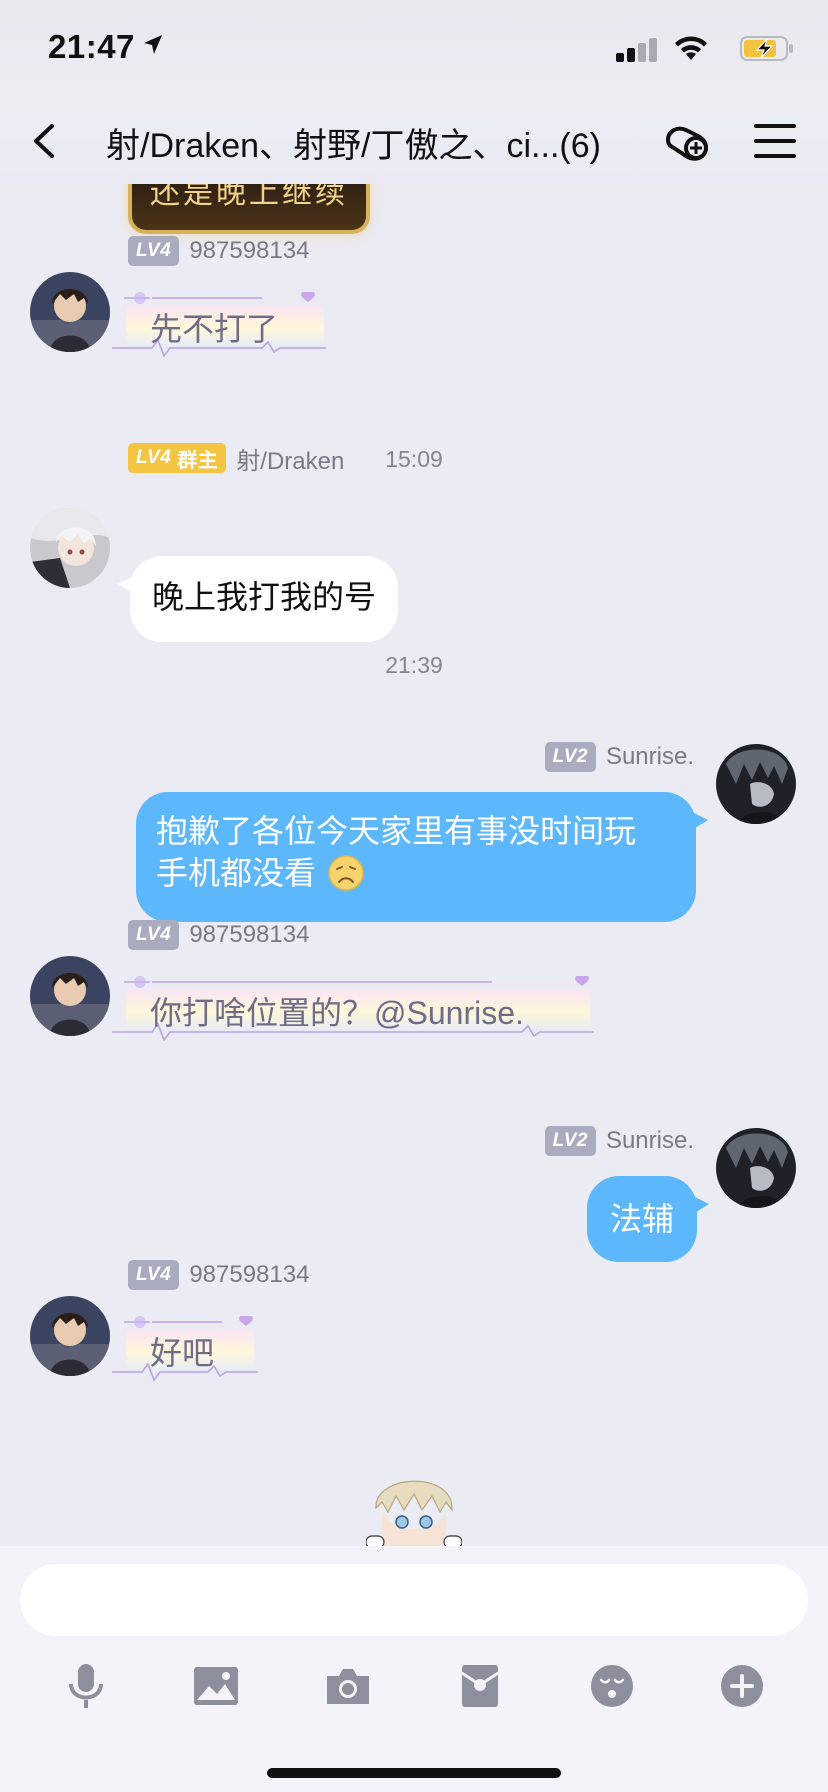 This screenshot has height=1792, width=828. I want to click on sender-info: LV4 群主 射/Draken, so click(236, 458).